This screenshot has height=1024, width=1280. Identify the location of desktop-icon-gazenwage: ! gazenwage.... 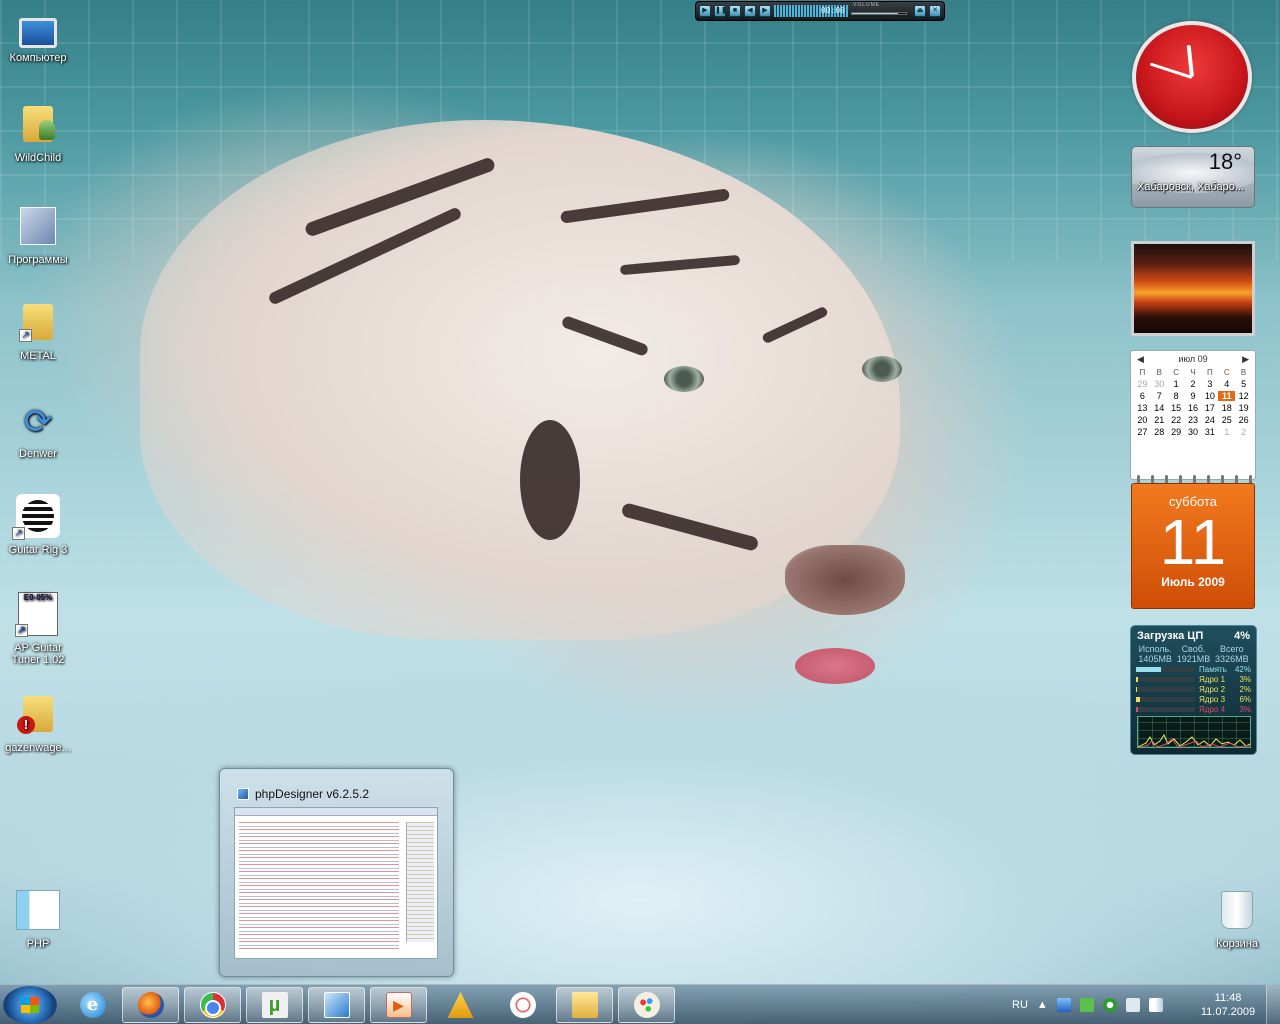
(38, 724).